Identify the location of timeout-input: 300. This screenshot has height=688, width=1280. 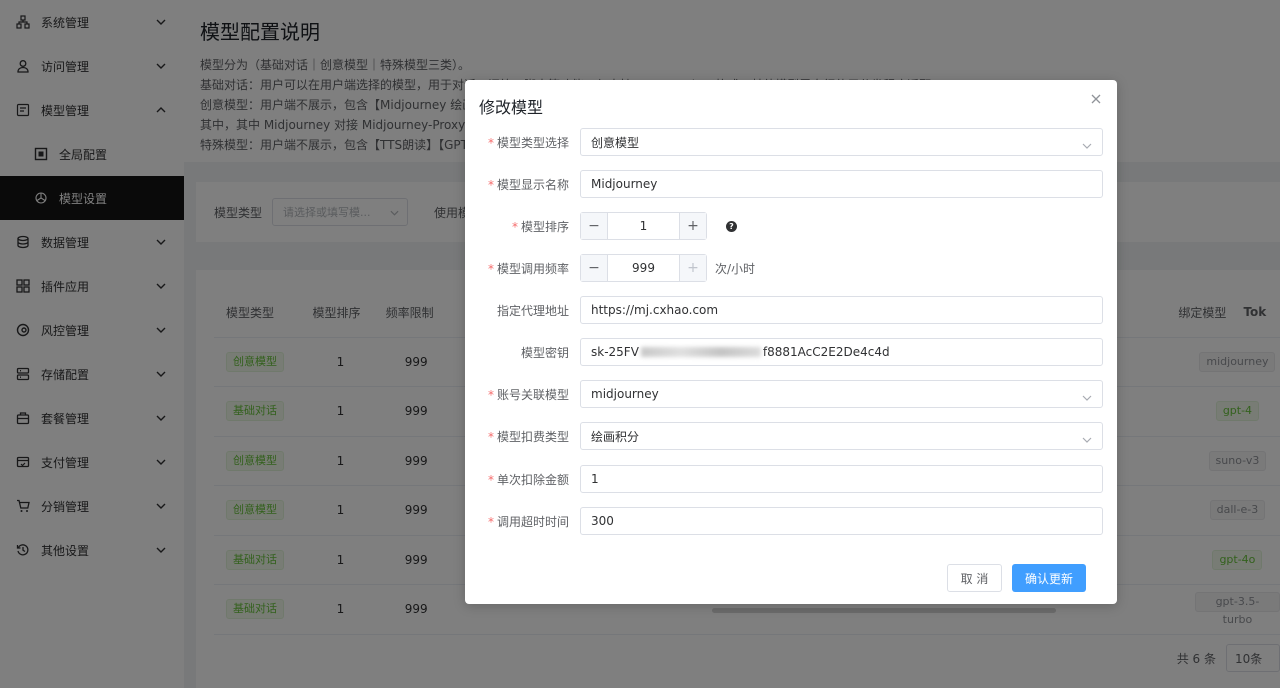
(841, 521).